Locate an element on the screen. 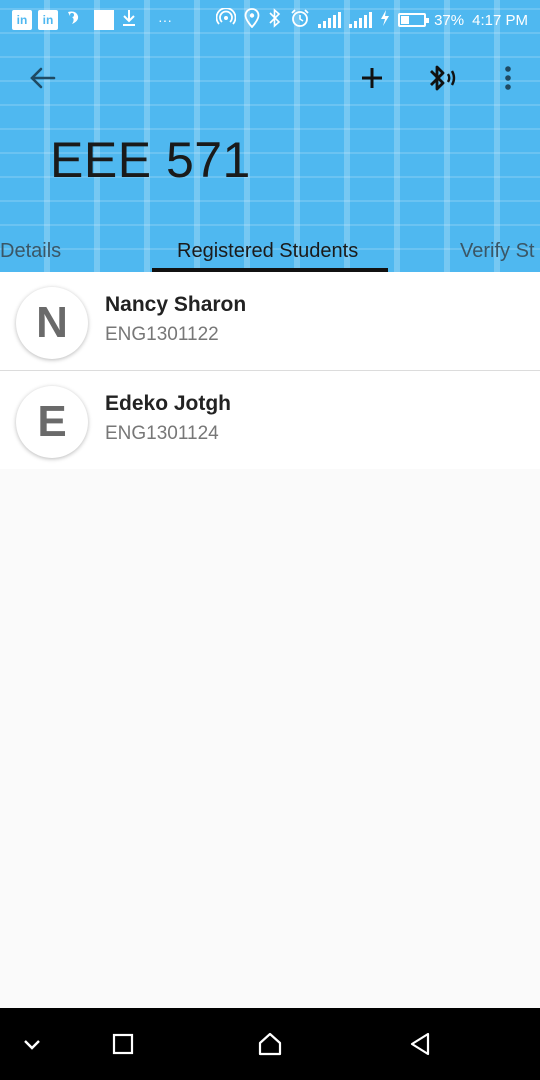 Image resolution: width=540 pixels, height=1080 pixels. tab-registered-students: Registered Students is located at coordinates (267, 251).